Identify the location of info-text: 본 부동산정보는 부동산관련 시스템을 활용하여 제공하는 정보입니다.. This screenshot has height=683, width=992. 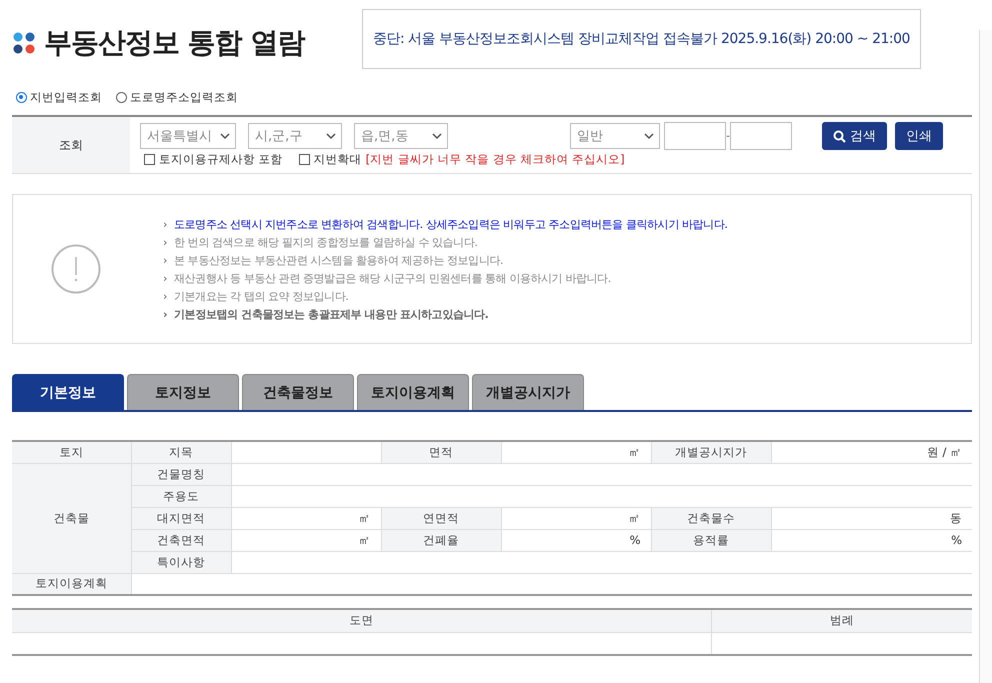
(339, 260).